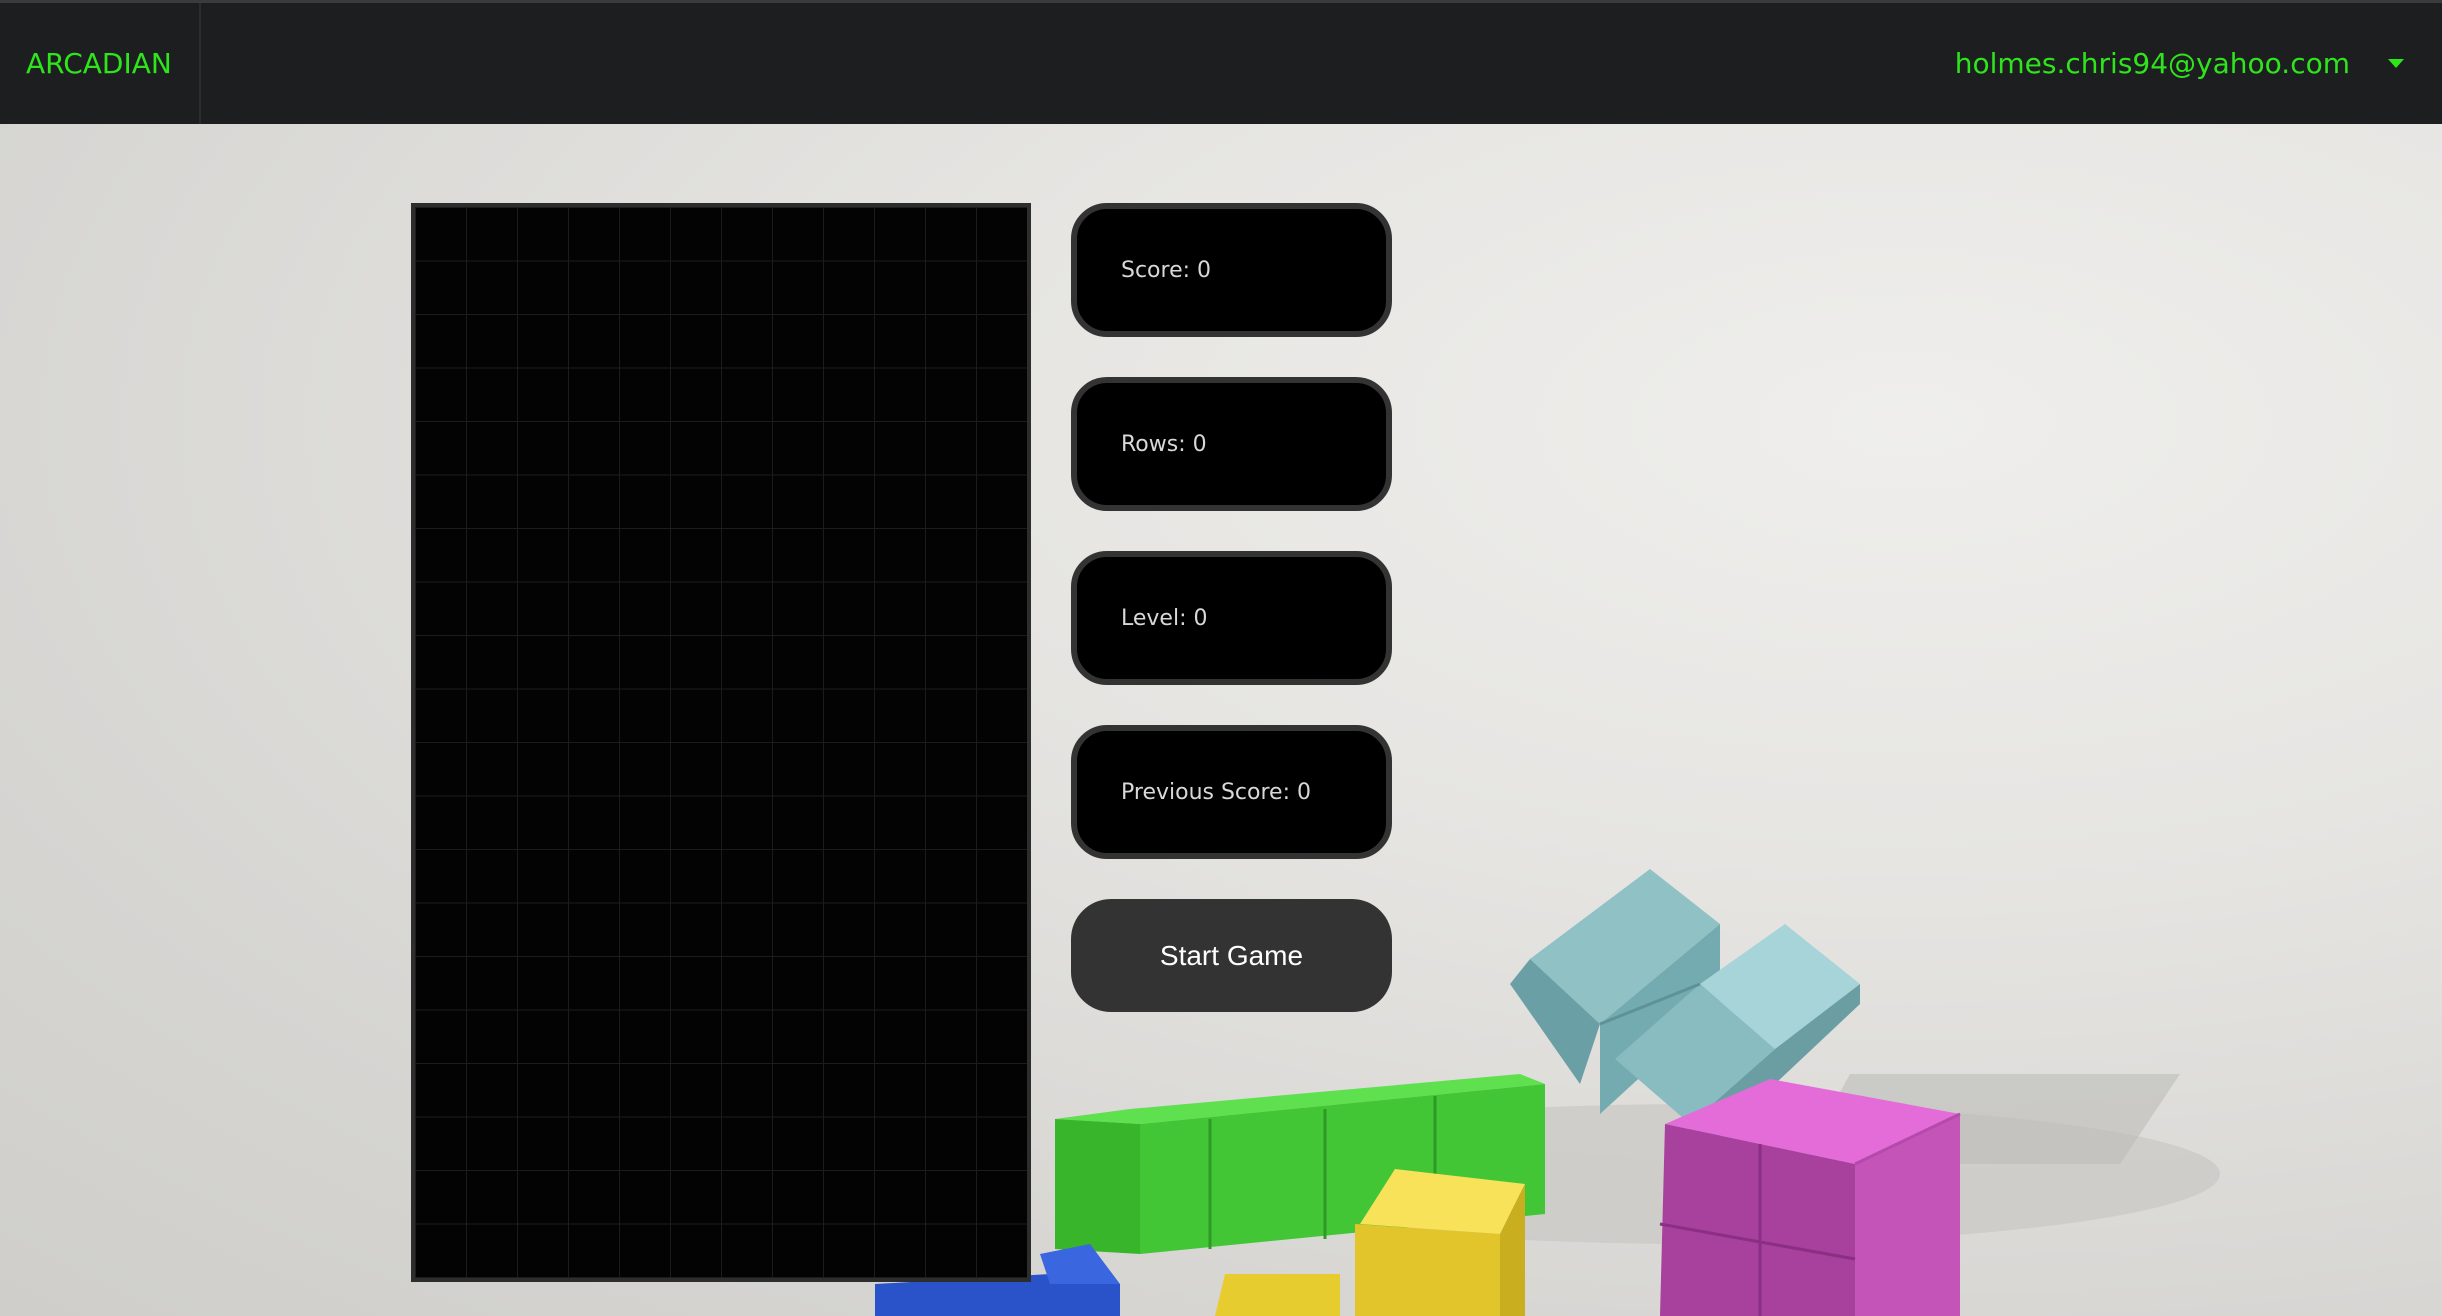 The height and width of the screenshot is (1316, 2442). I want to click on rows-label: Rows, so click(1157, 444).